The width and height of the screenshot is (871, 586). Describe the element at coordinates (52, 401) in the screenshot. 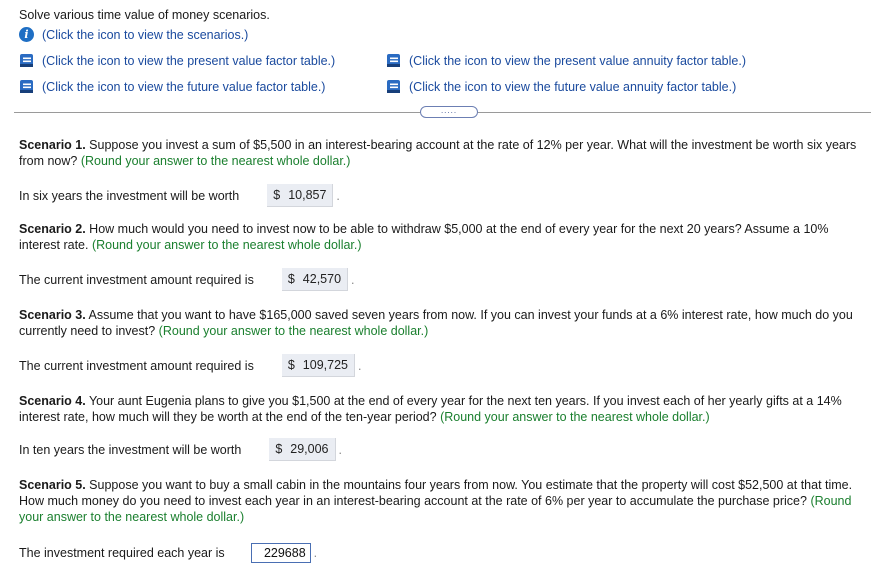

I see `scenario-title: Scenario 4.` at that location.